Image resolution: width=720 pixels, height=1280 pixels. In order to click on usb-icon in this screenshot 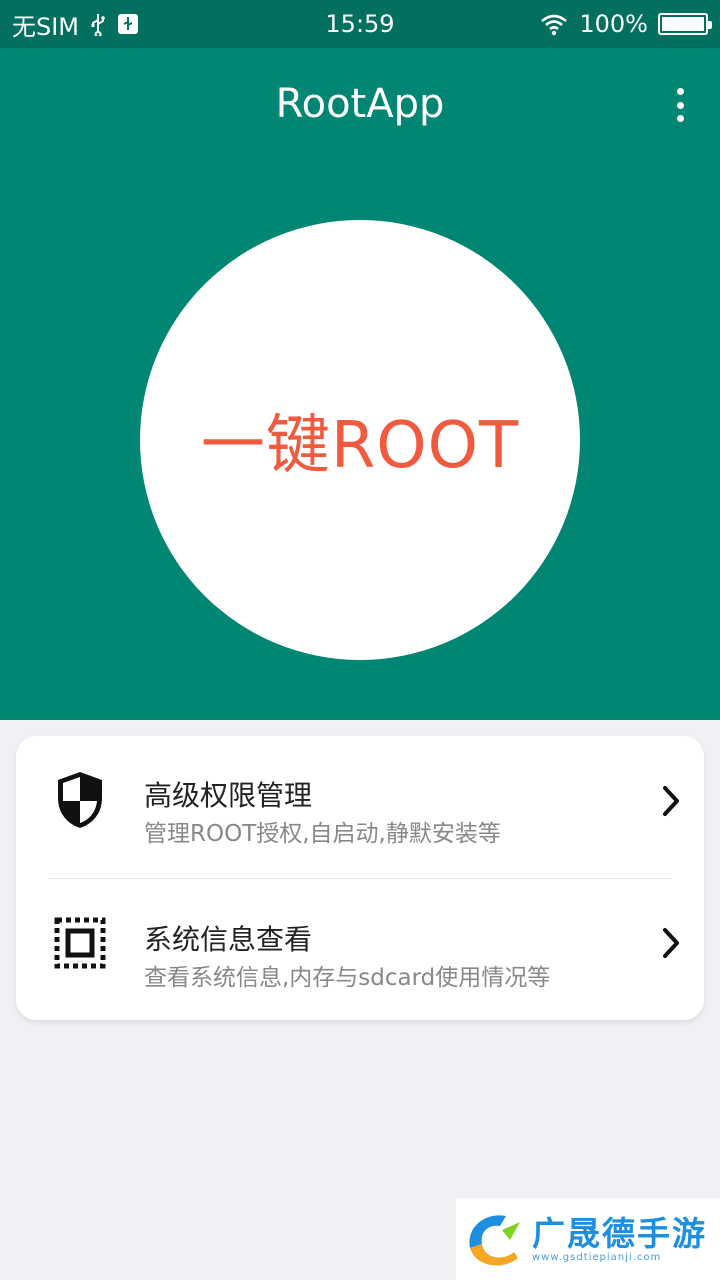, I will do `click(98, 25)`.